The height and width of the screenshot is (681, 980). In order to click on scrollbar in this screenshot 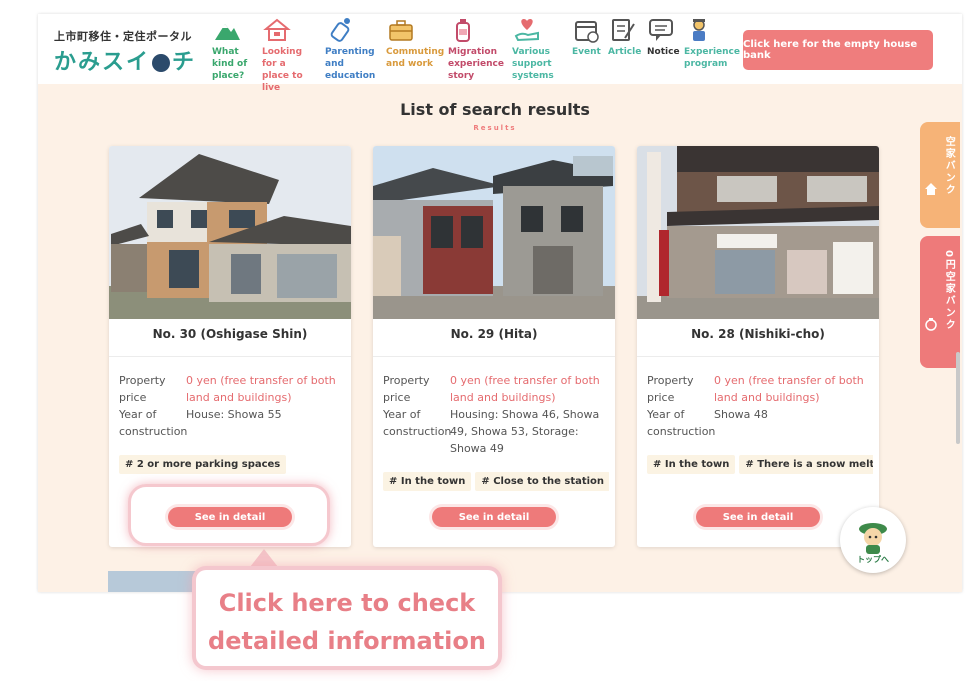, I will do `click(958, 398)`.